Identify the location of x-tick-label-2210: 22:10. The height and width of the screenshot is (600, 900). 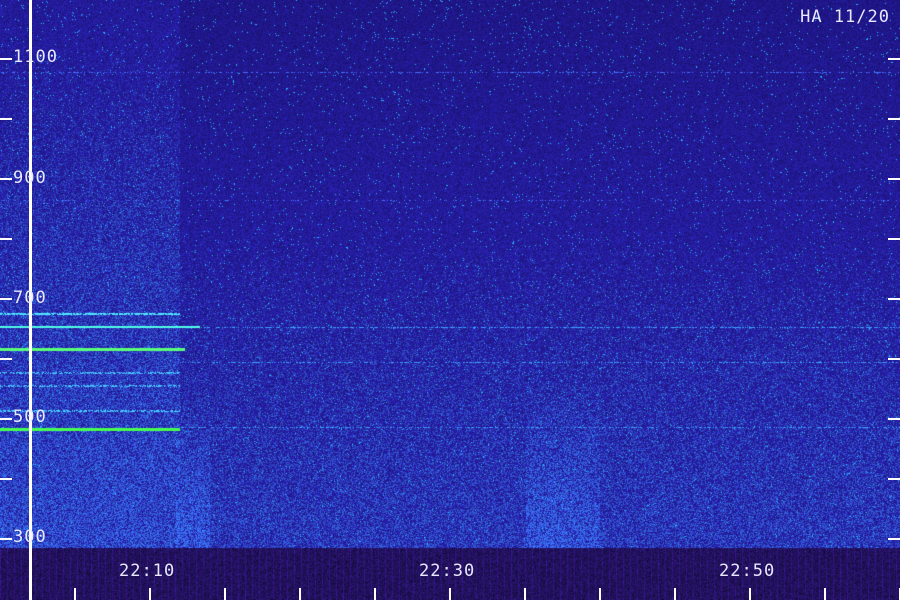
(147, 571).